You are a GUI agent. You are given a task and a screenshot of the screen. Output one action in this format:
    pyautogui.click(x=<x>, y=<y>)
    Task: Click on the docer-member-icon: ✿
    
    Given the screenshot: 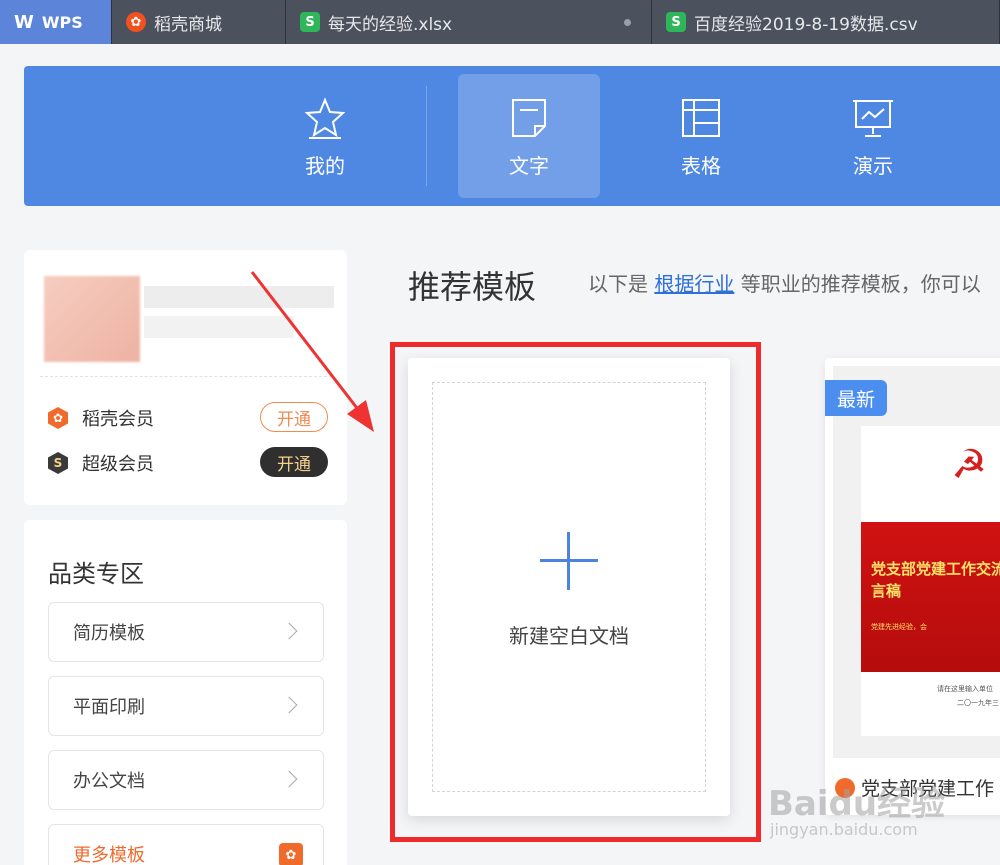 What is the action you would take?
    pyautogui.click(x=58, y=418)
    